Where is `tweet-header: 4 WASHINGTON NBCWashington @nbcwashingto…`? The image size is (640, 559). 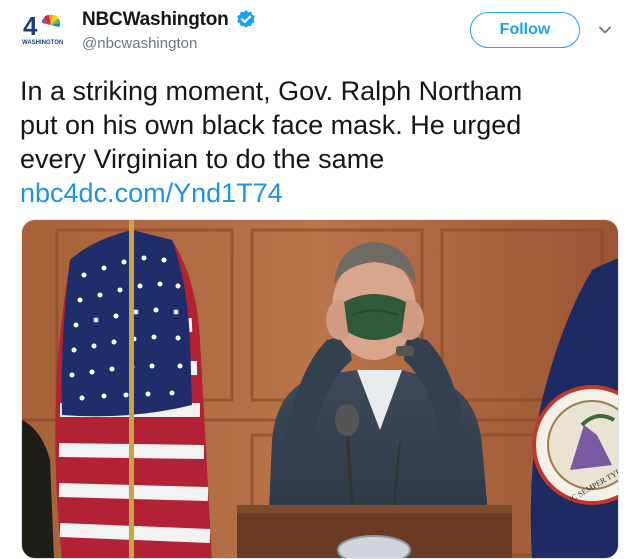 tweet-header: 4 WASHINGTON NBCWashington @nbcwashingto… is located at coordinates (320, 30).